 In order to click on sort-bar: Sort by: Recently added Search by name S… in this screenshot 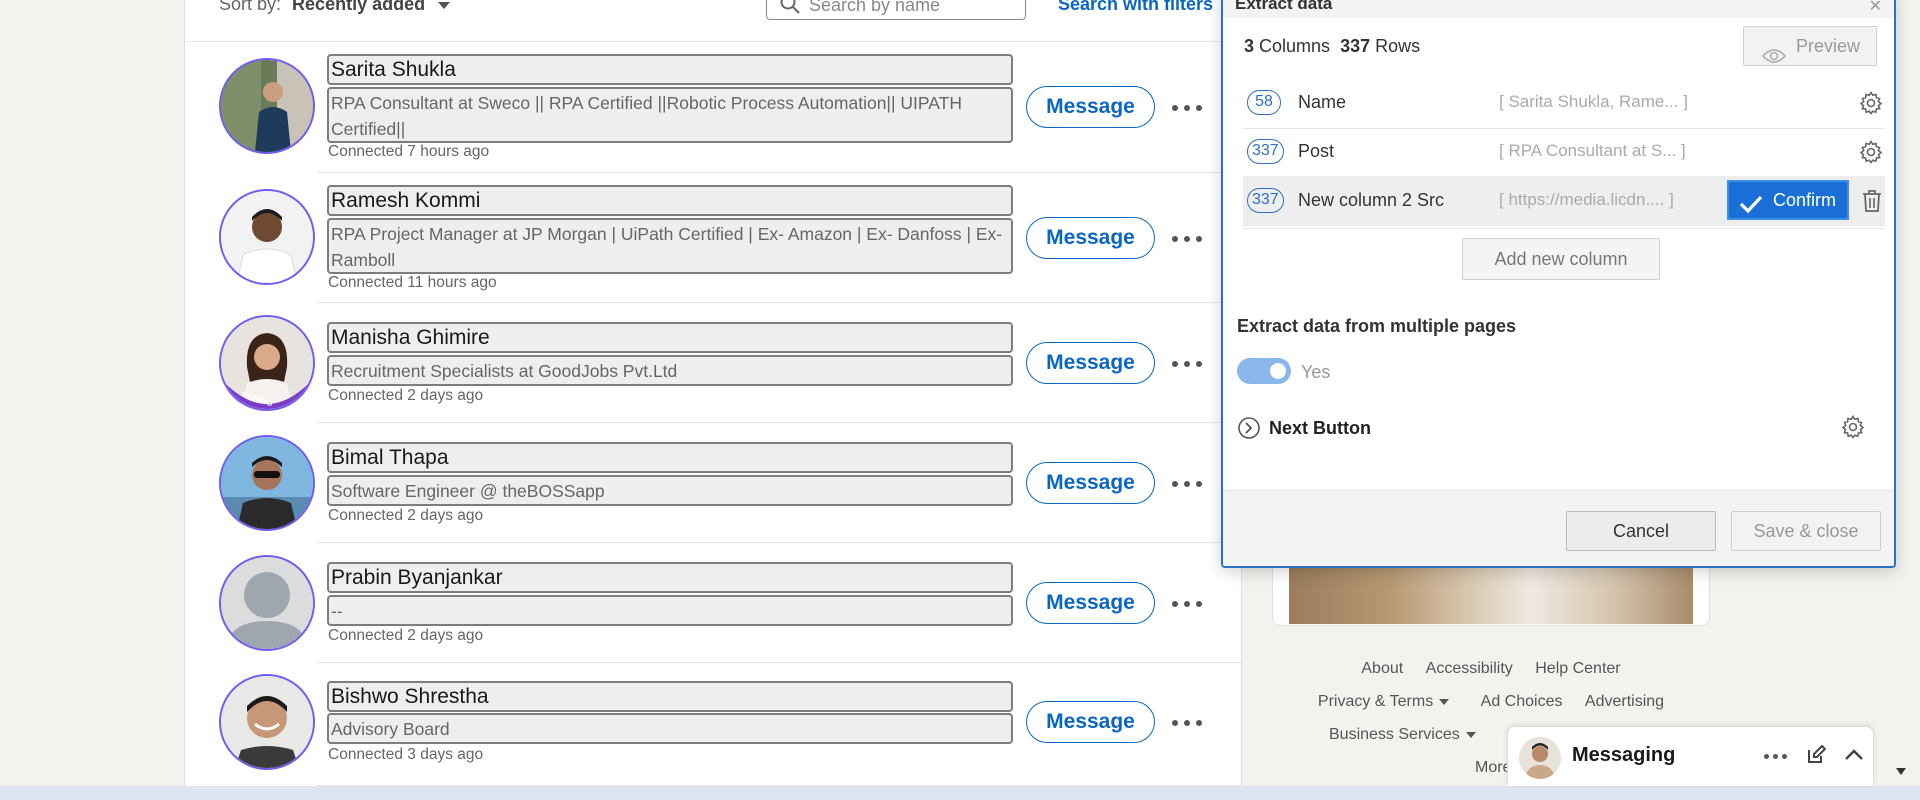, I will do `click(713, 21)`.